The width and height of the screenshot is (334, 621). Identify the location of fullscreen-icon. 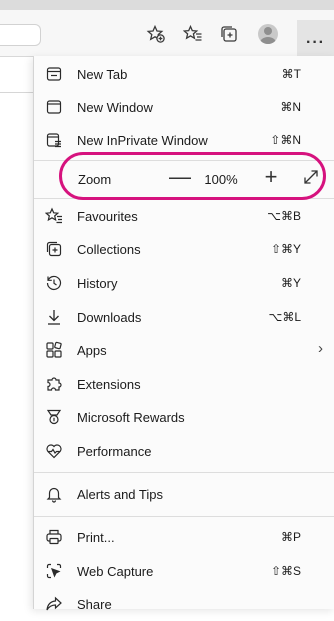
(311, 177).